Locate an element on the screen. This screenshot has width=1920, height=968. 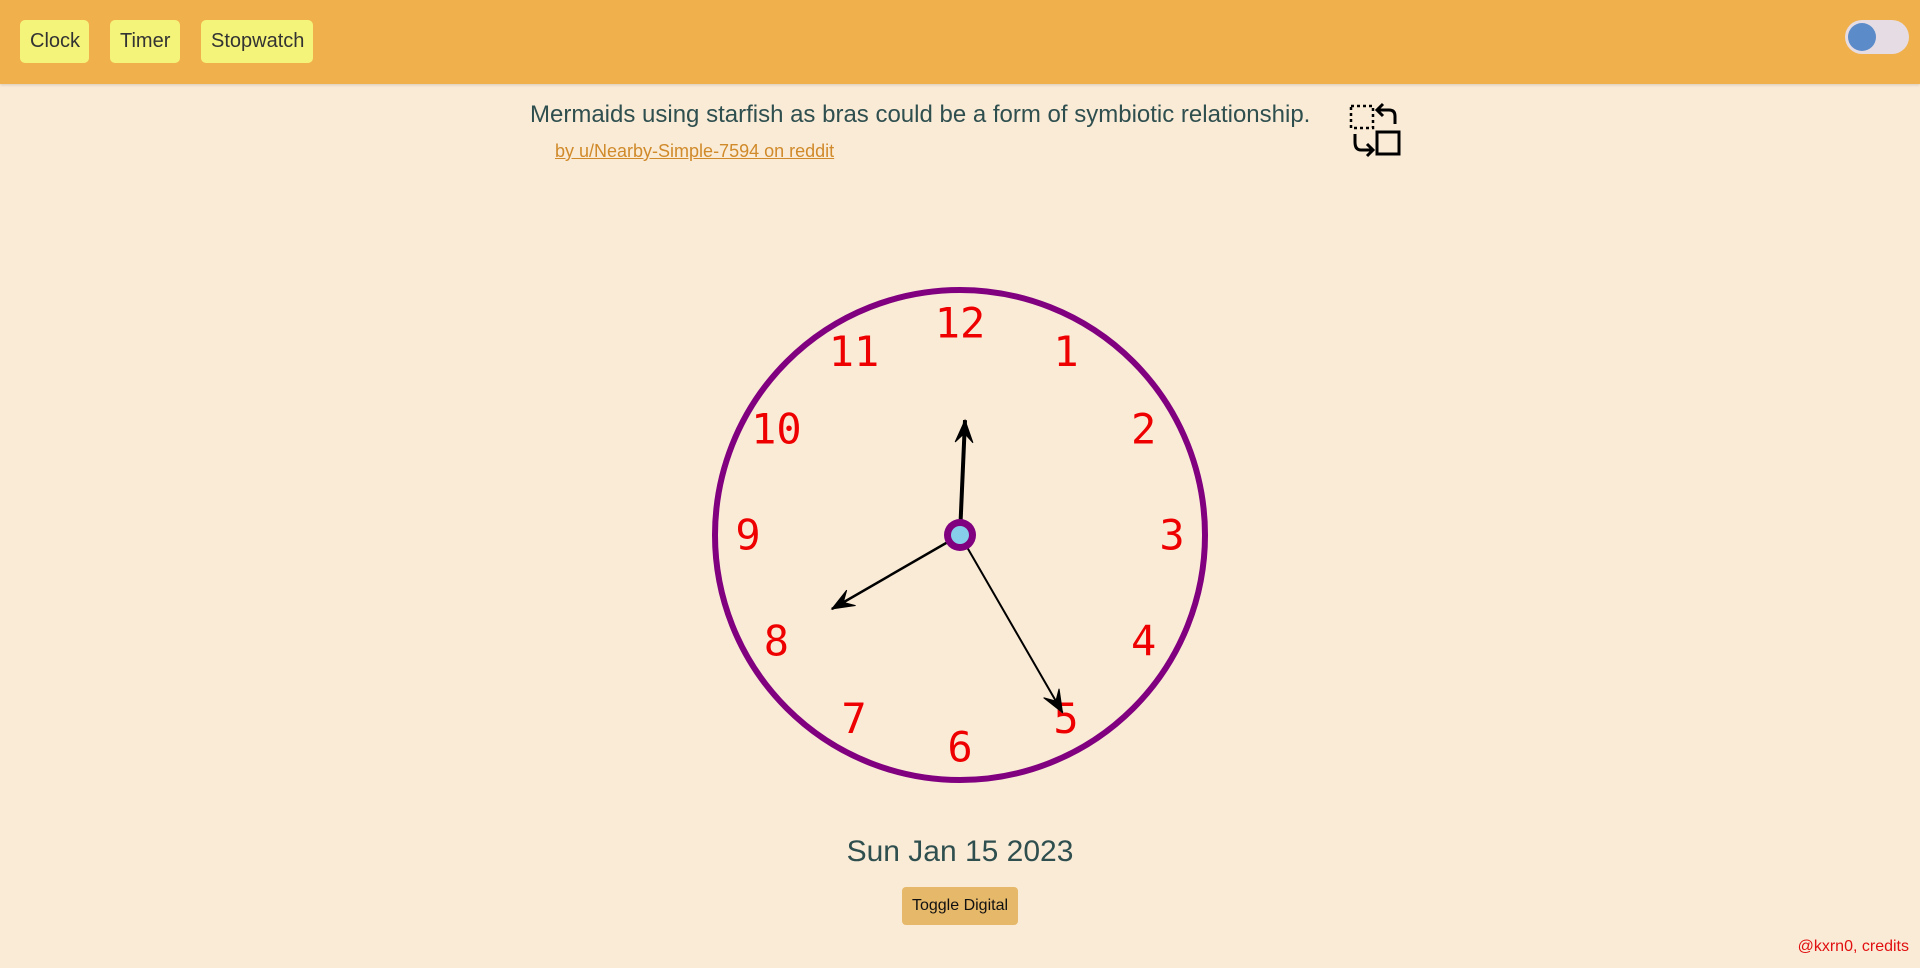
stopwatch-tab-button: Stopwatch is located at coordinates (257, 41).